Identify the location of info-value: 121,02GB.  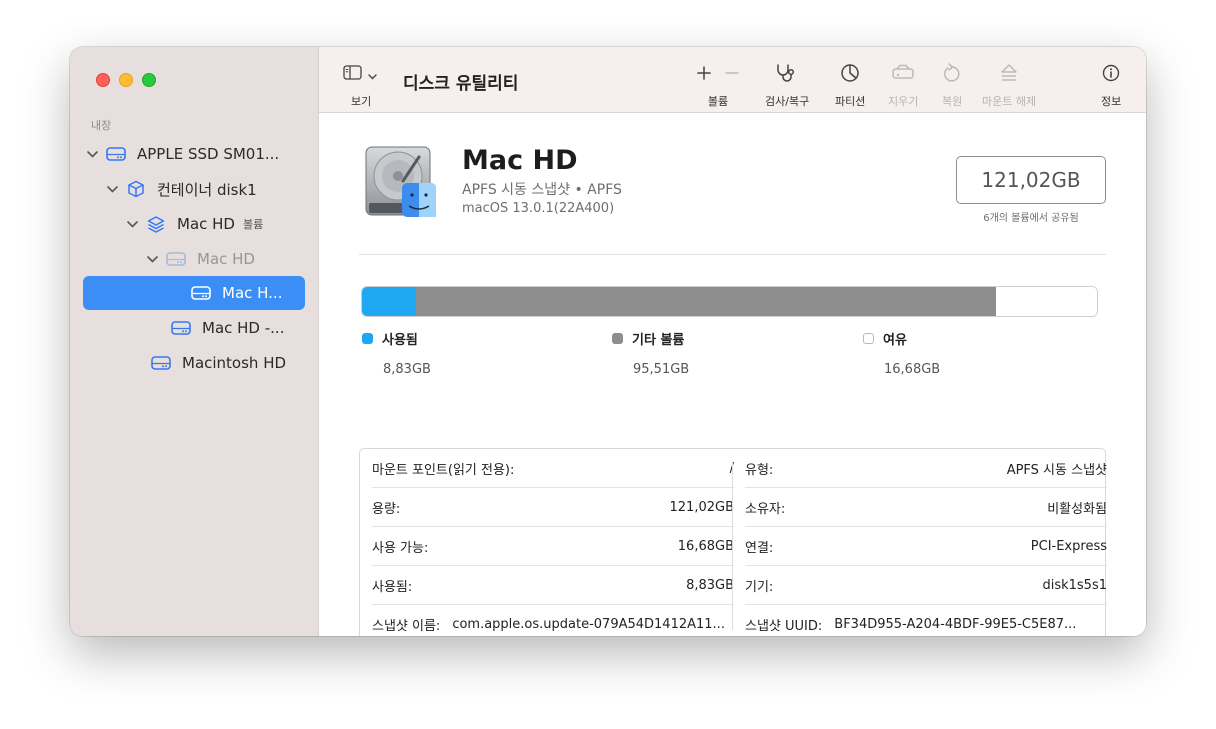
(701, 507).